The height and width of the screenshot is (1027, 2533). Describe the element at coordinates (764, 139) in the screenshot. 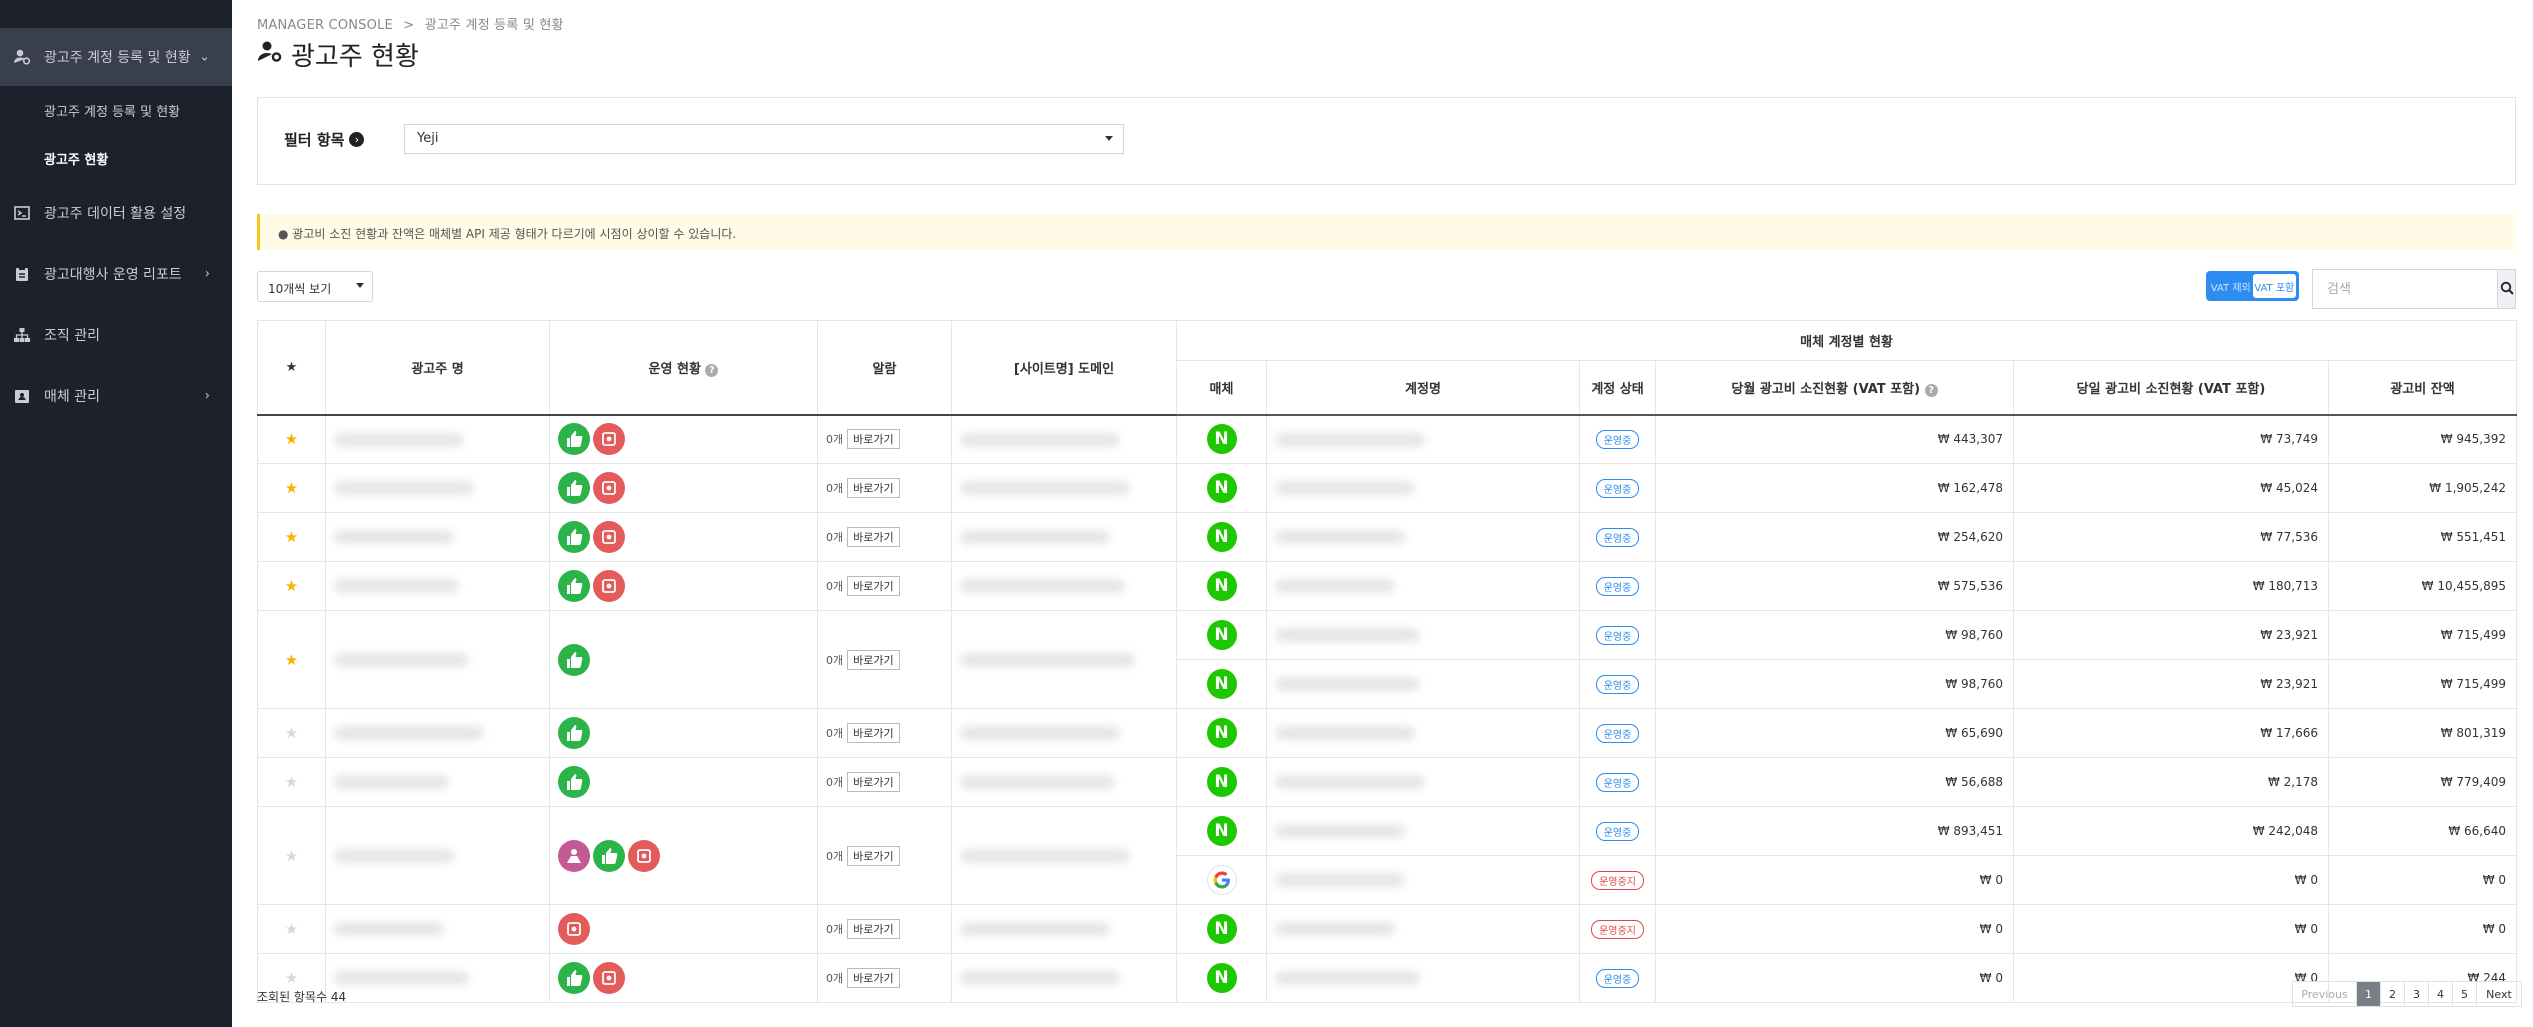

I see `filter-select: Yeji` at that location.